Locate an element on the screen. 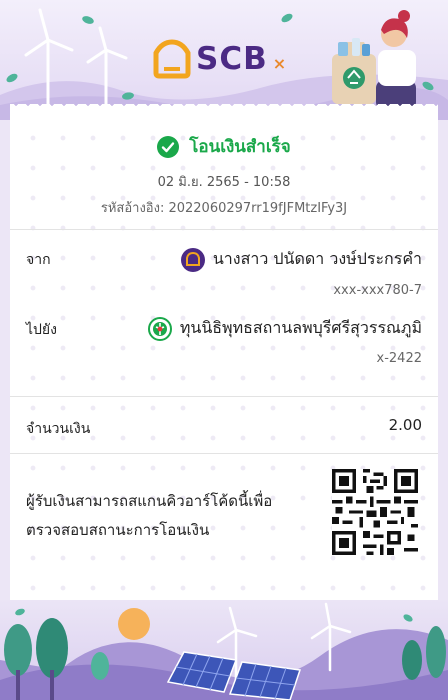 This screenshot has width=448, height=700. partner-mark: × is located at coordinates (279, 63).